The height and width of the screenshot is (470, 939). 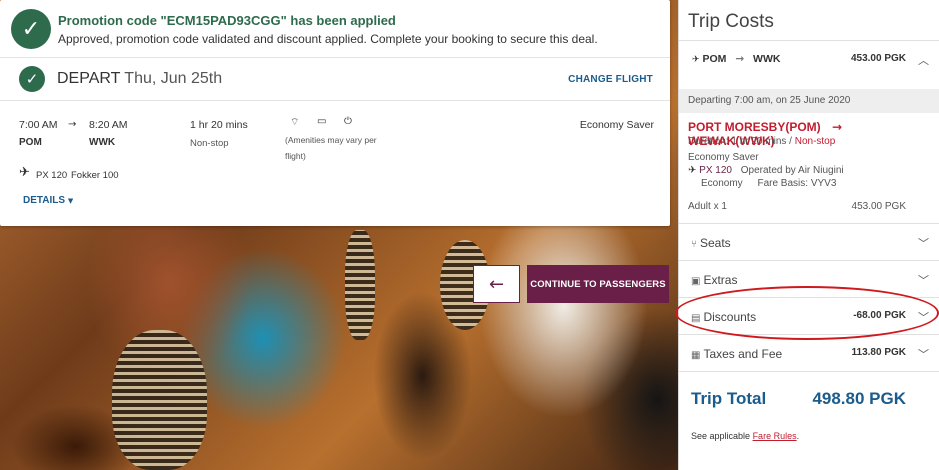 I want to click on depart-date: Thu, Jun 25th, so click(x=173, y=78).